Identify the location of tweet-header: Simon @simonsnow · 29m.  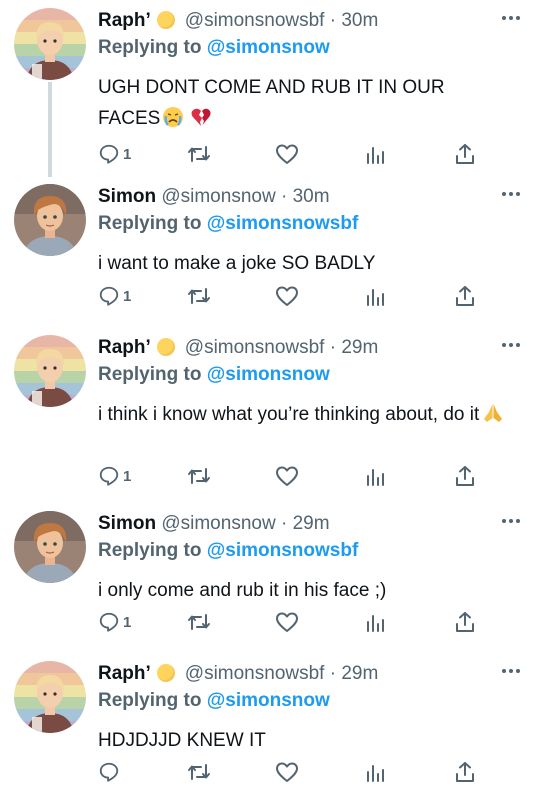
(299, 524).